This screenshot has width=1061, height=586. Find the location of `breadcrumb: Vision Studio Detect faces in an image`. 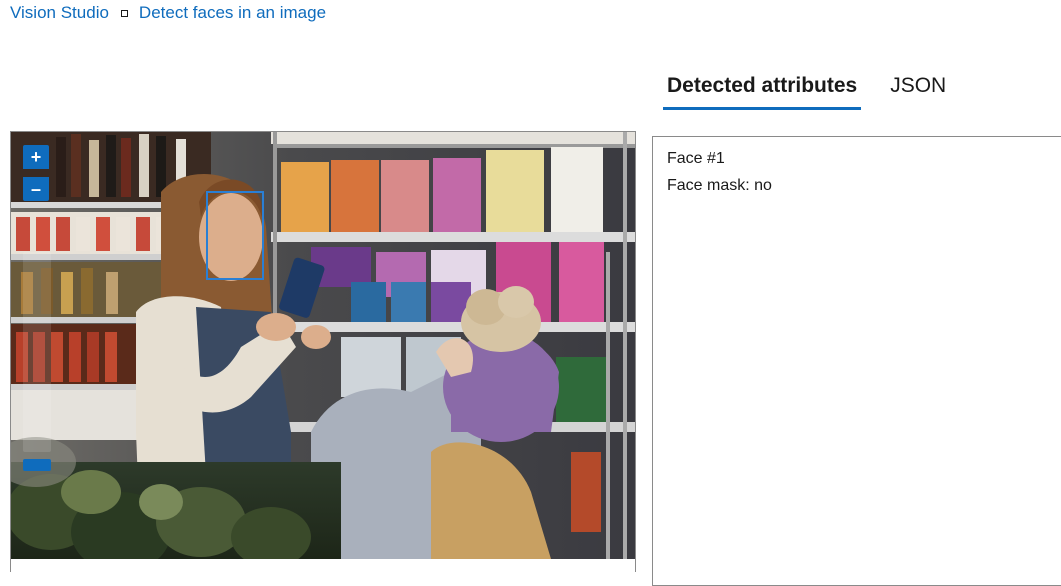

breadcrumb: Vision Studio Detect faces in an image is located at coordinates (168, 13).